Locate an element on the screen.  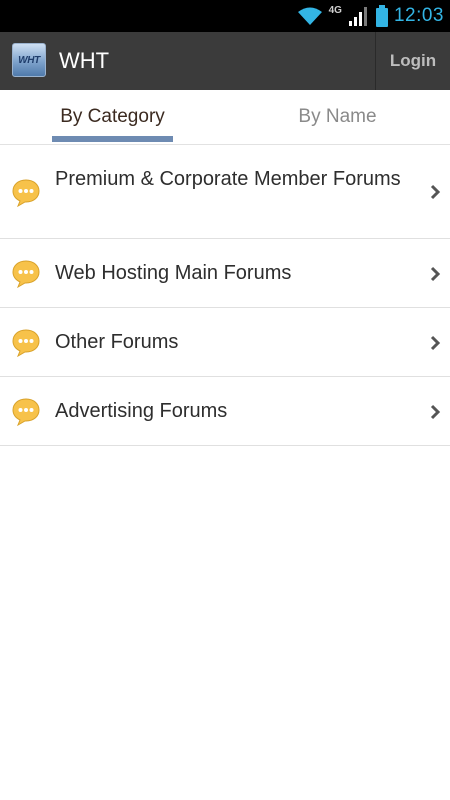
status-bar: 4G 12:03 is located at coordinates (225, 16).